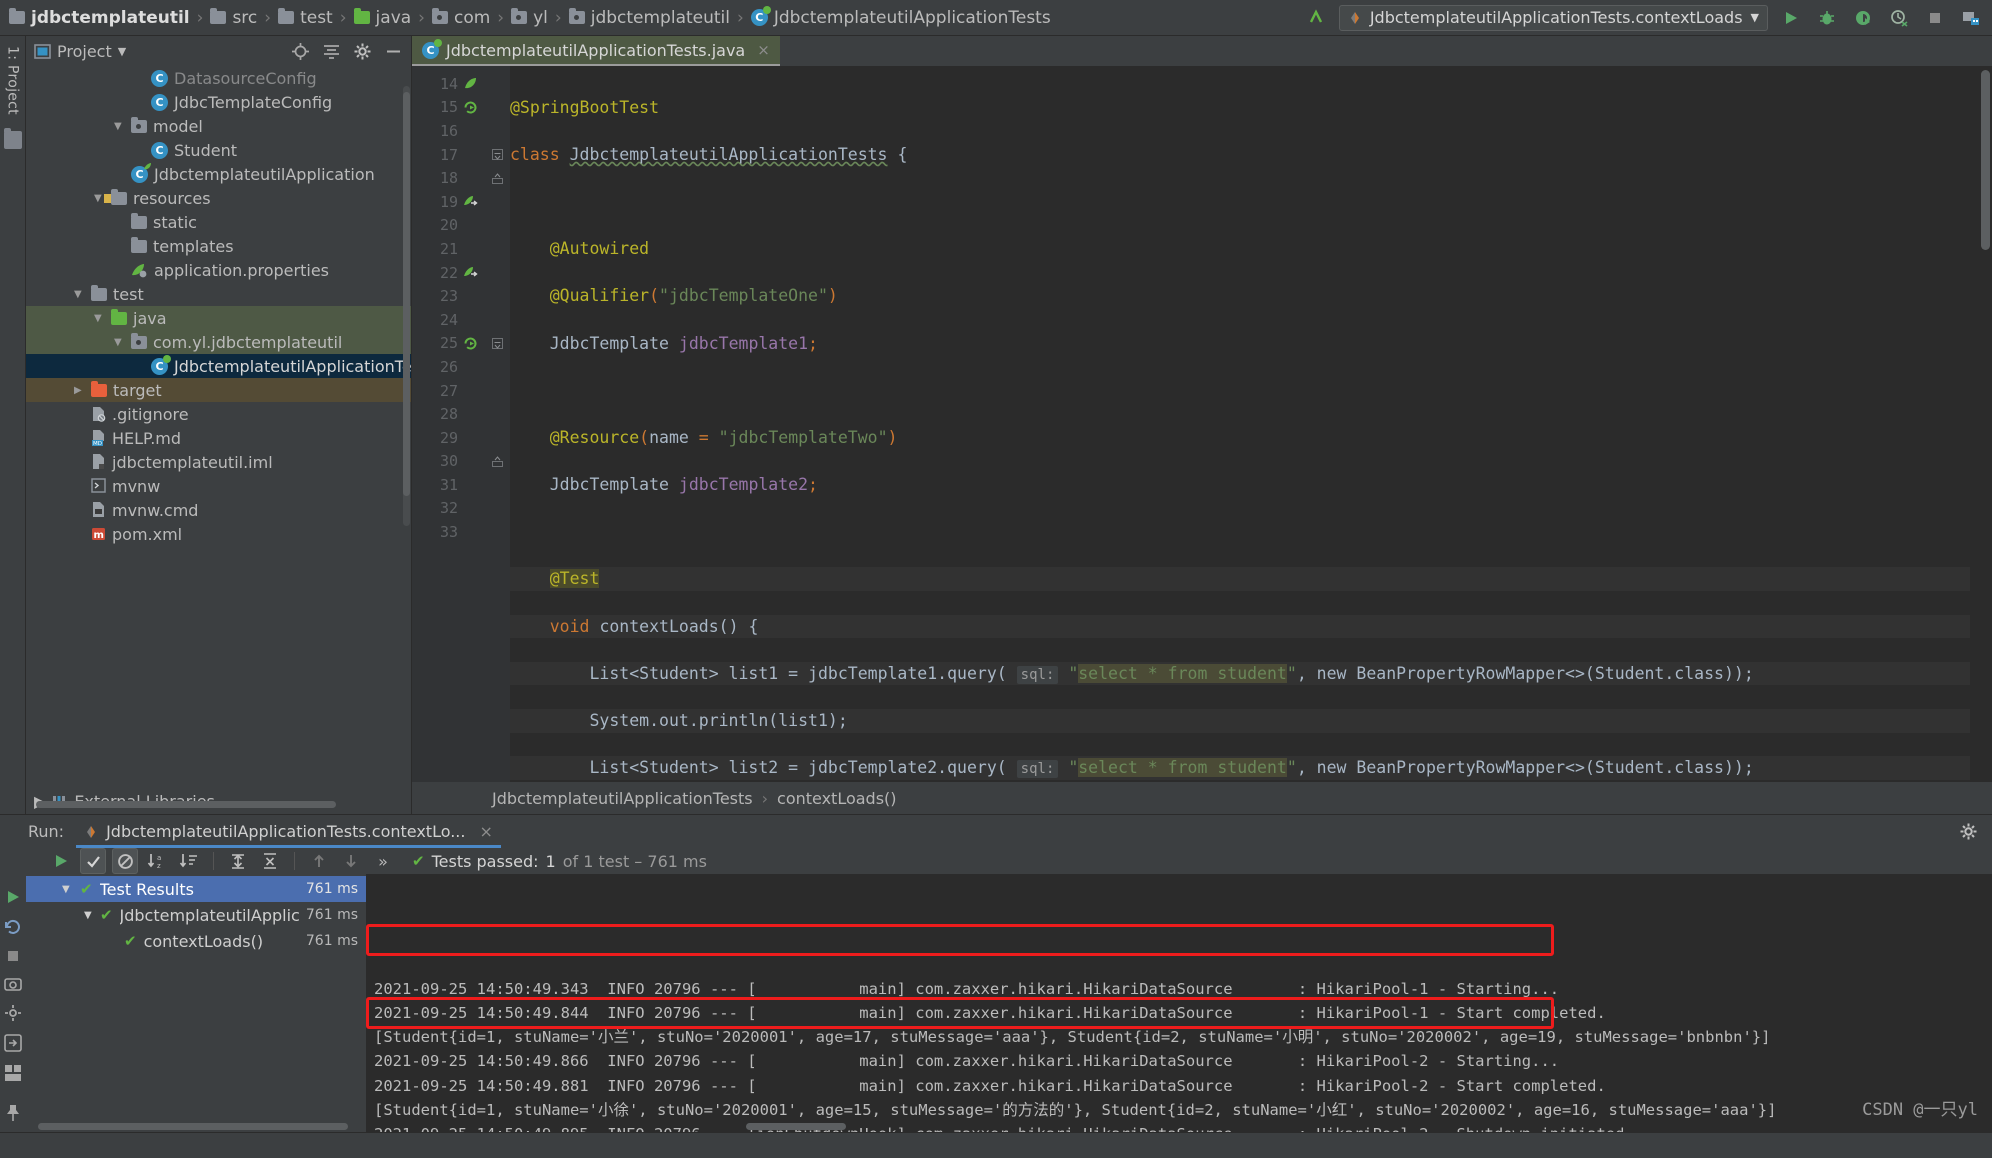 The height and width of the screenshot is (1158, 1992). Describe the element at coordinates (122, 51) in the screenshot. I see `chevron-down-icon: ▼` at that location.